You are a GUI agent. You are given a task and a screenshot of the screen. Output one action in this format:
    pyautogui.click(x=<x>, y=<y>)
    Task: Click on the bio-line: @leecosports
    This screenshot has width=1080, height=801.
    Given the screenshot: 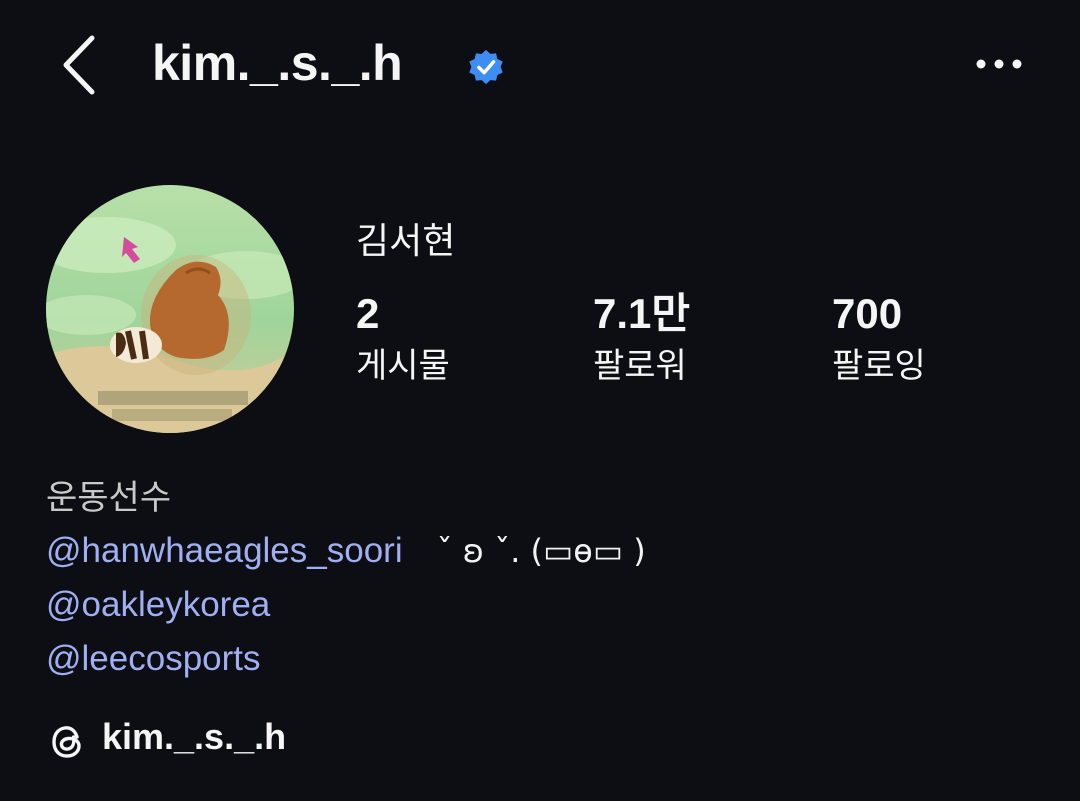 What is the action you would take?
    pyautogui.click(x=346, y=659)
    